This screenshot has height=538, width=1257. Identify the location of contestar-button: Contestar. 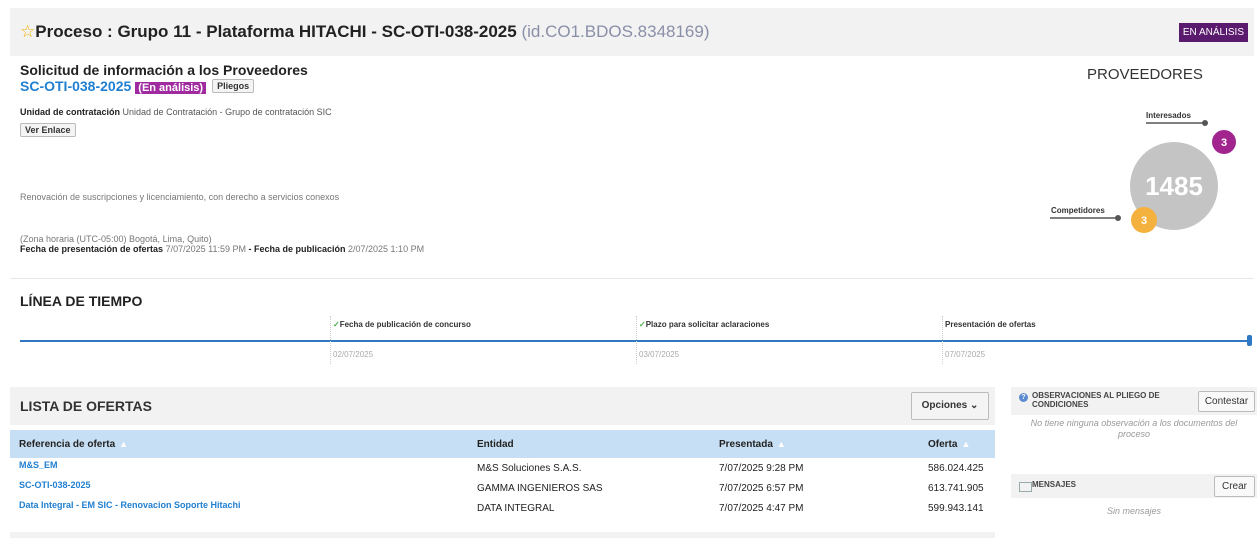
(1226, 401).